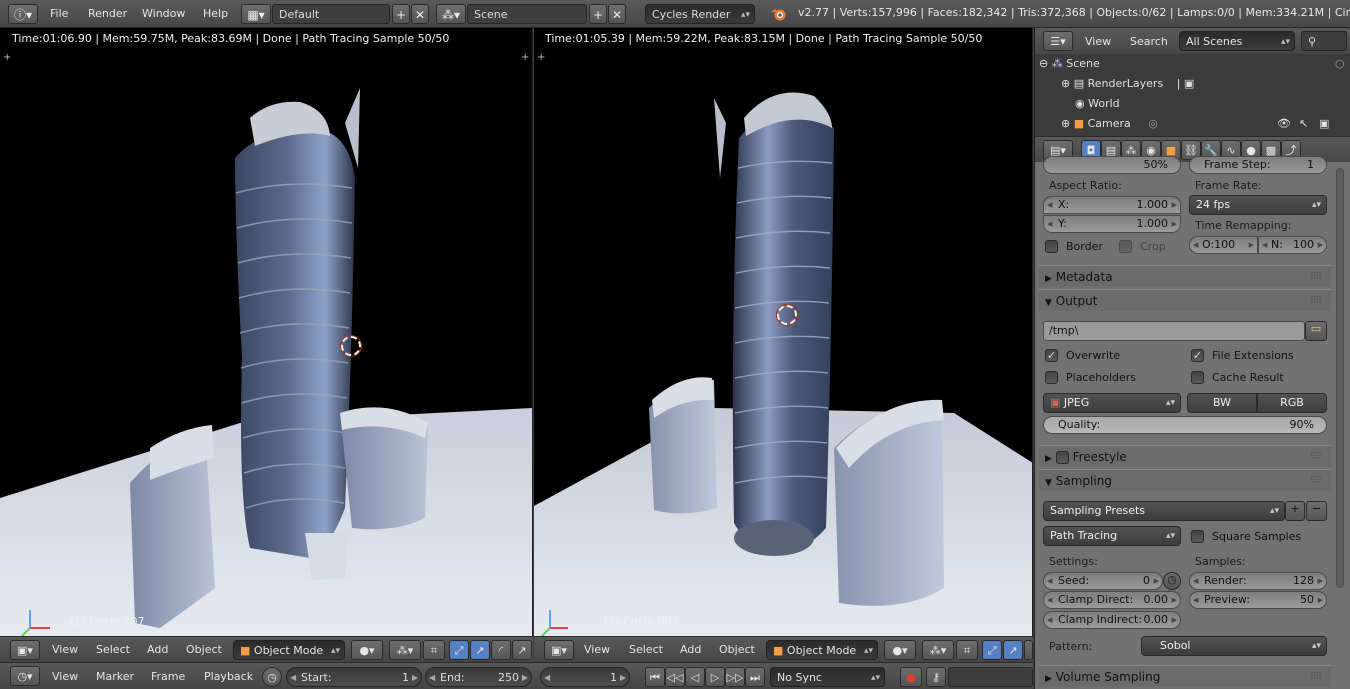  Describe the element at coordinates (1112, 620) in the screenshot. I see `clamp-indirect-field: ◀ Clamp Indirect: 0.00 ▶` at that location.